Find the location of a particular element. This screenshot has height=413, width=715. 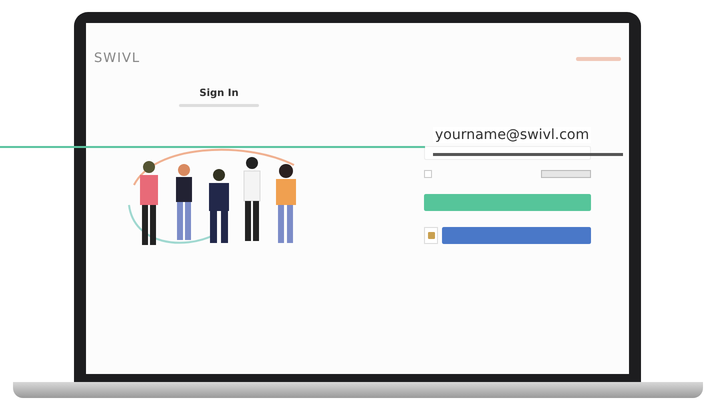

remember-checkbox is located at coordinates (428, 174).